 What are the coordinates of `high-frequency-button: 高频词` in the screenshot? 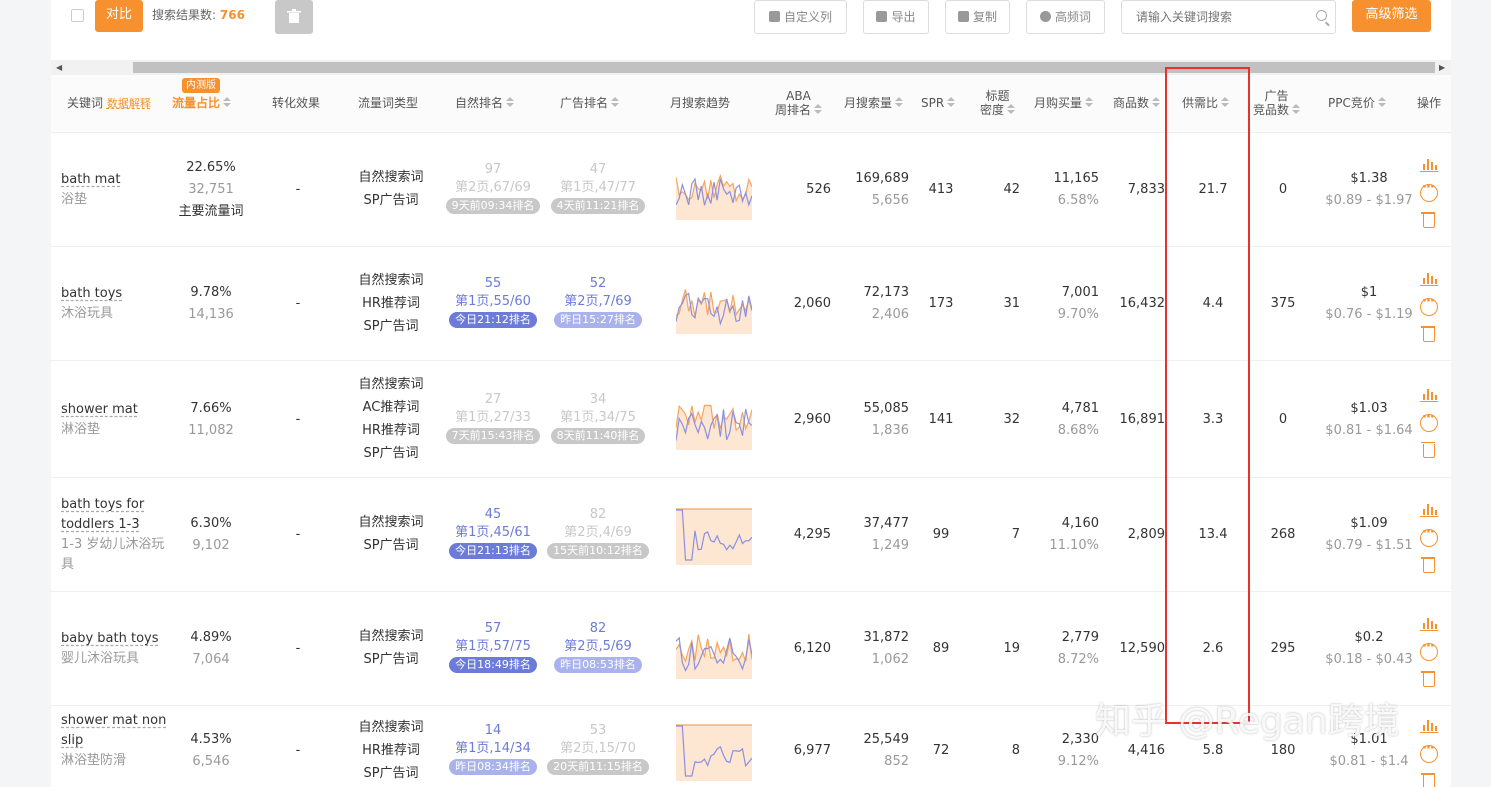 It's located at (1065, 17).